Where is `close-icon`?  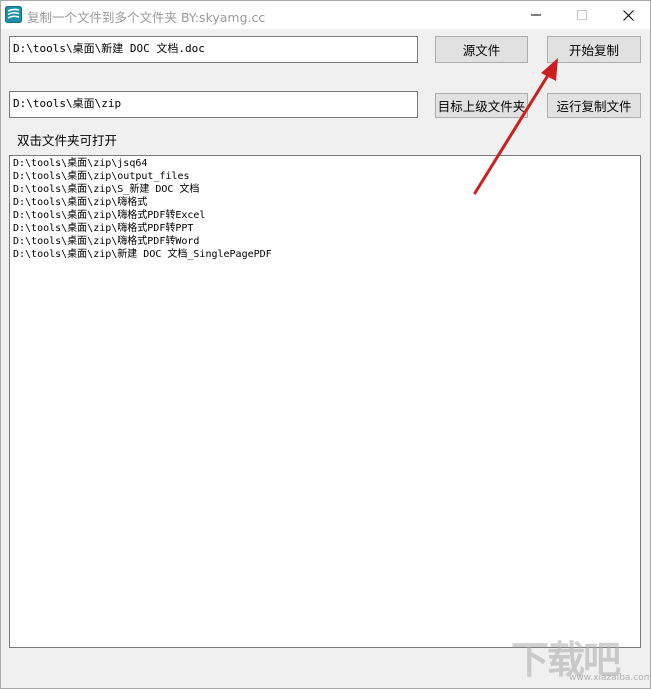
close-icon is located at coordinates (628, 15).